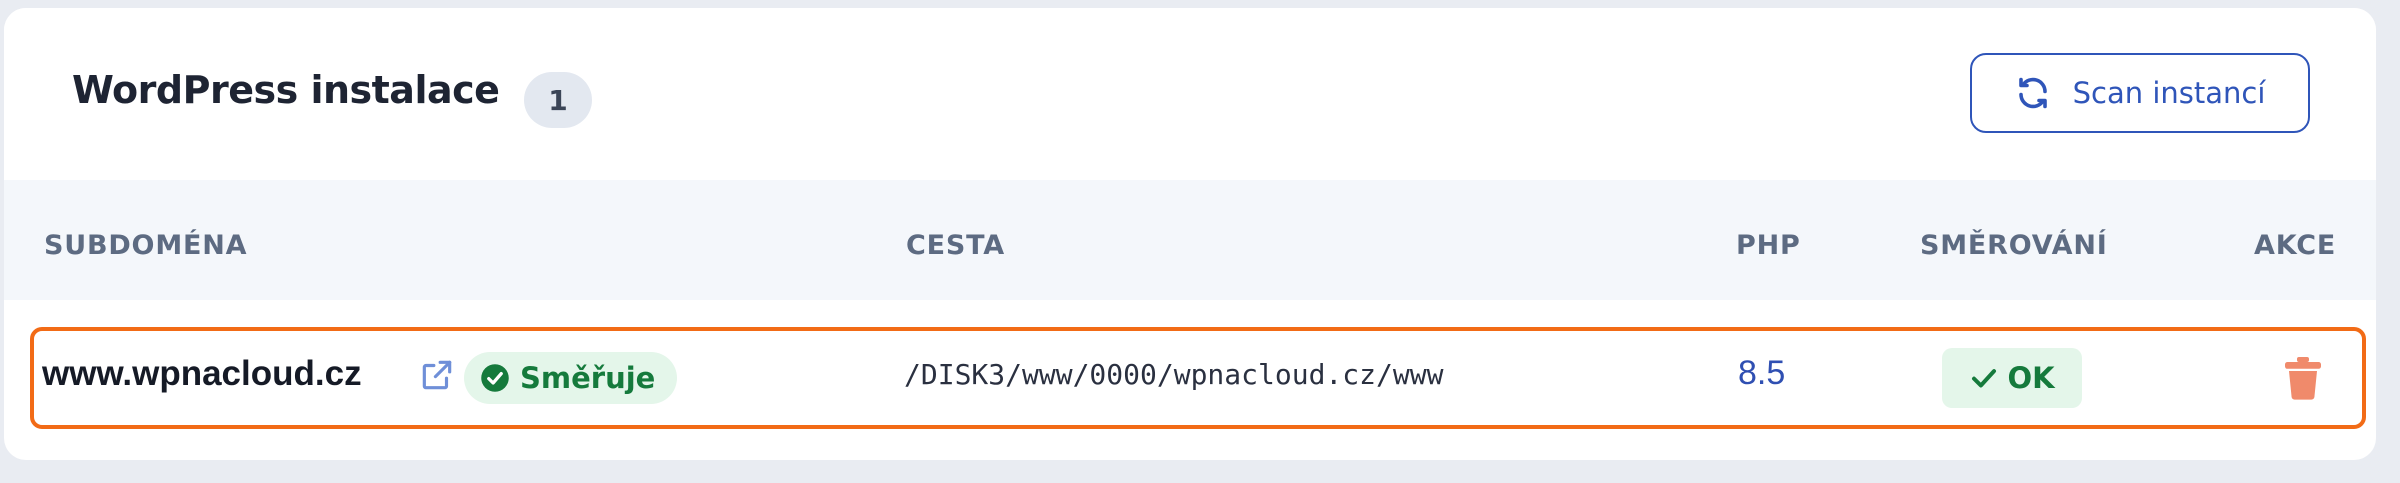  I want to click on routing-ok-label: OK, so click(2031, 378).